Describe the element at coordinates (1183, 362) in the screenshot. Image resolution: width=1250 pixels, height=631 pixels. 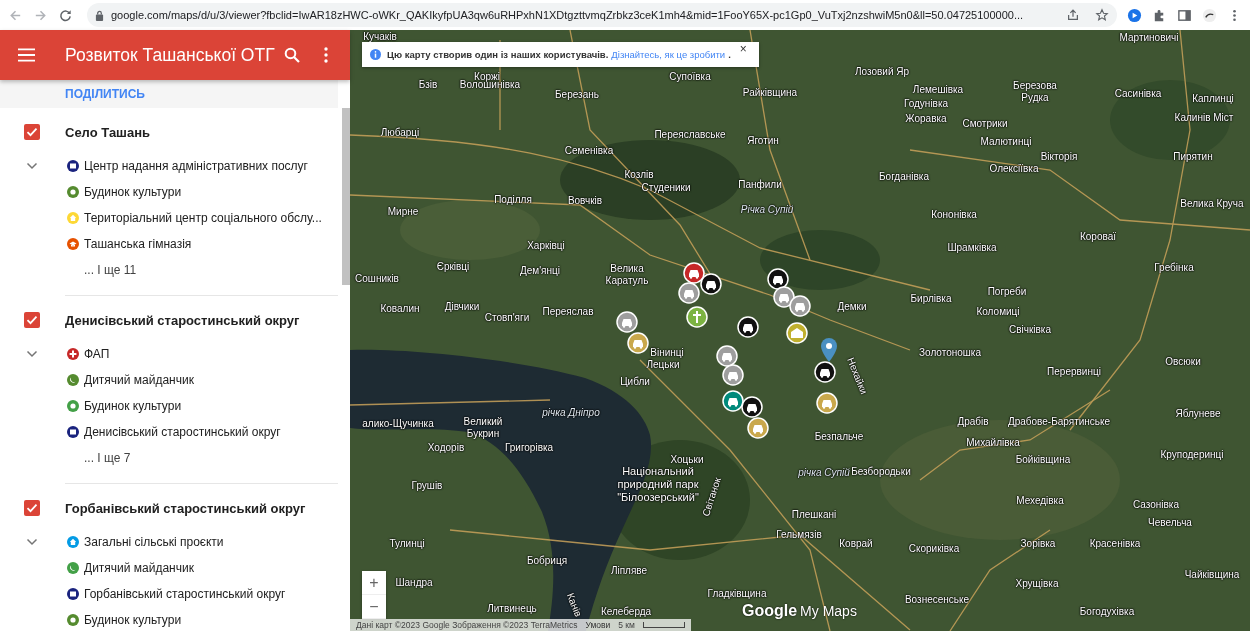
I see `place-label: Овсюки` at that location.